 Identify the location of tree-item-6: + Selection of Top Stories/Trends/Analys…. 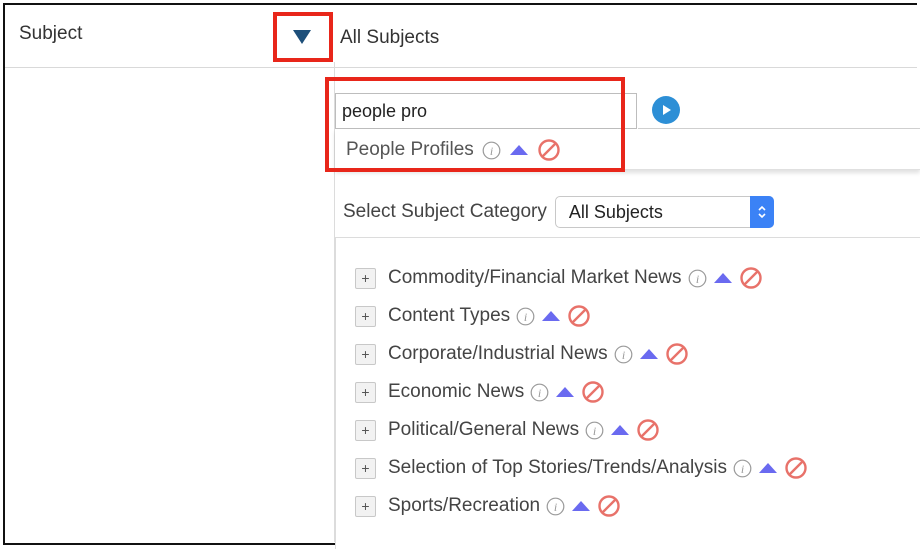
(581, 468).